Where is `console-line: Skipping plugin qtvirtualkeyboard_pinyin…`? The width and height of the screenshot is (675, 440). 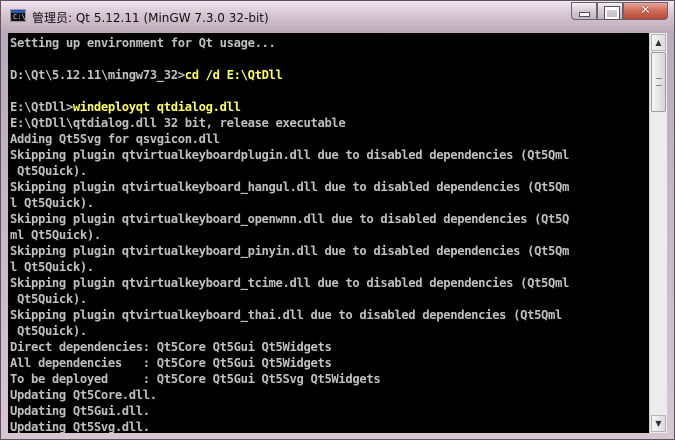
console-line: Skipping plugin qtvirtualkeyboard_pinyin… is located at coordinates (290, 251).